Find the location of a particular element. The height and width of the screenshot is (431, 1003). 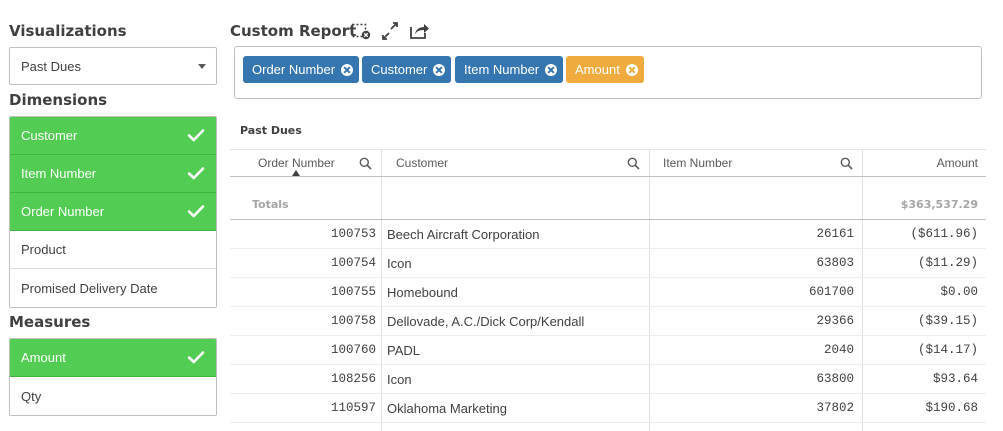

dimensions-heading: Dimensions is located at coordinates (58, 100).